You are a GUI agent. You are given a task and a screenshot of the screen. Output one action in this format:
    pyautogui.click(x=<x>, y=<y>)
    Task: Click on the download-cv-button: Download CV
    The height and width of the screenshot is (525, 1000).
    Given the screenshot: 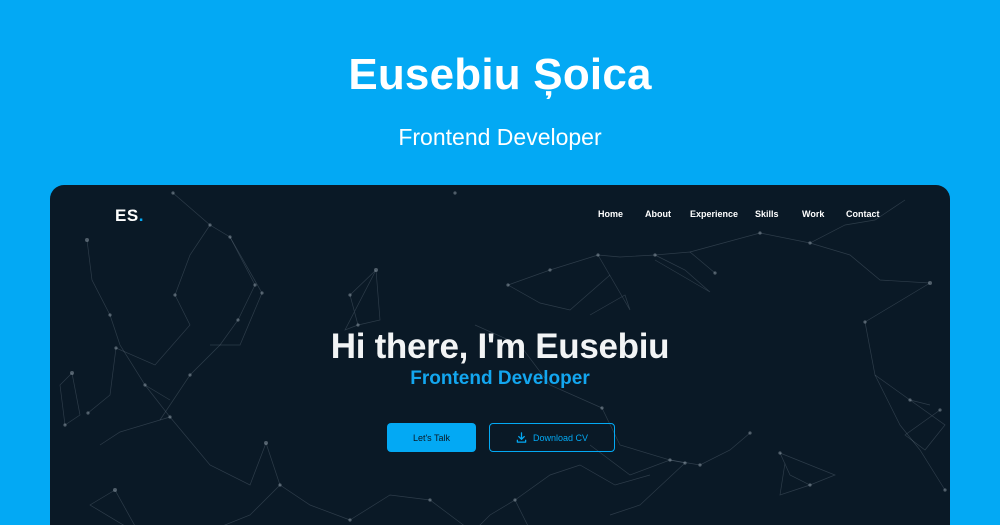 What is the action you would take?
    pyautogui.click(x=552, y=437)
    